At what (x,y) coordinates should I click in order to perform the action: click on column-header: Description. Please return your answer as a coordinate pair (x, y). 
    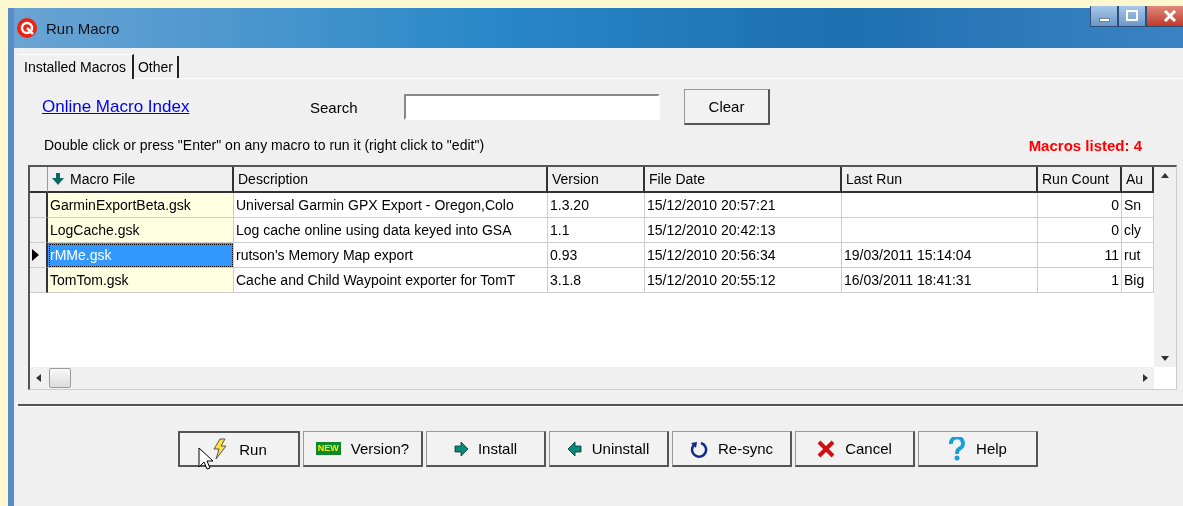
    Looking at the image, I should click on (391, 180).